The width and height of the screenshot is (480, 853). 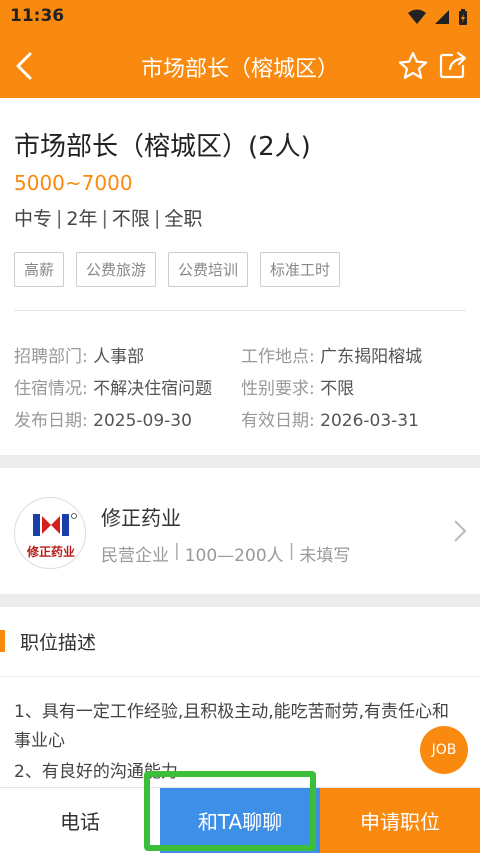 I want to click on job-salary: 5000~7000, so click(x=73, y=183).